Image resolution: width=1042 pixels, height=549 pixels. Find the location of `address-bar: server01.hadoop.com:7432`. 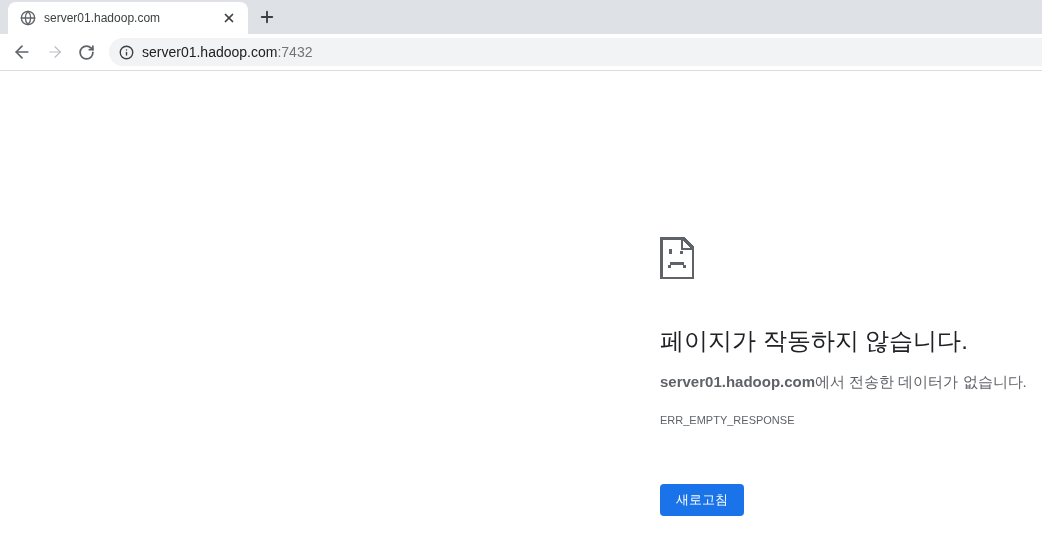

address-bar: server01.hadoop.com:7432 is located at coordinates (575, 52).